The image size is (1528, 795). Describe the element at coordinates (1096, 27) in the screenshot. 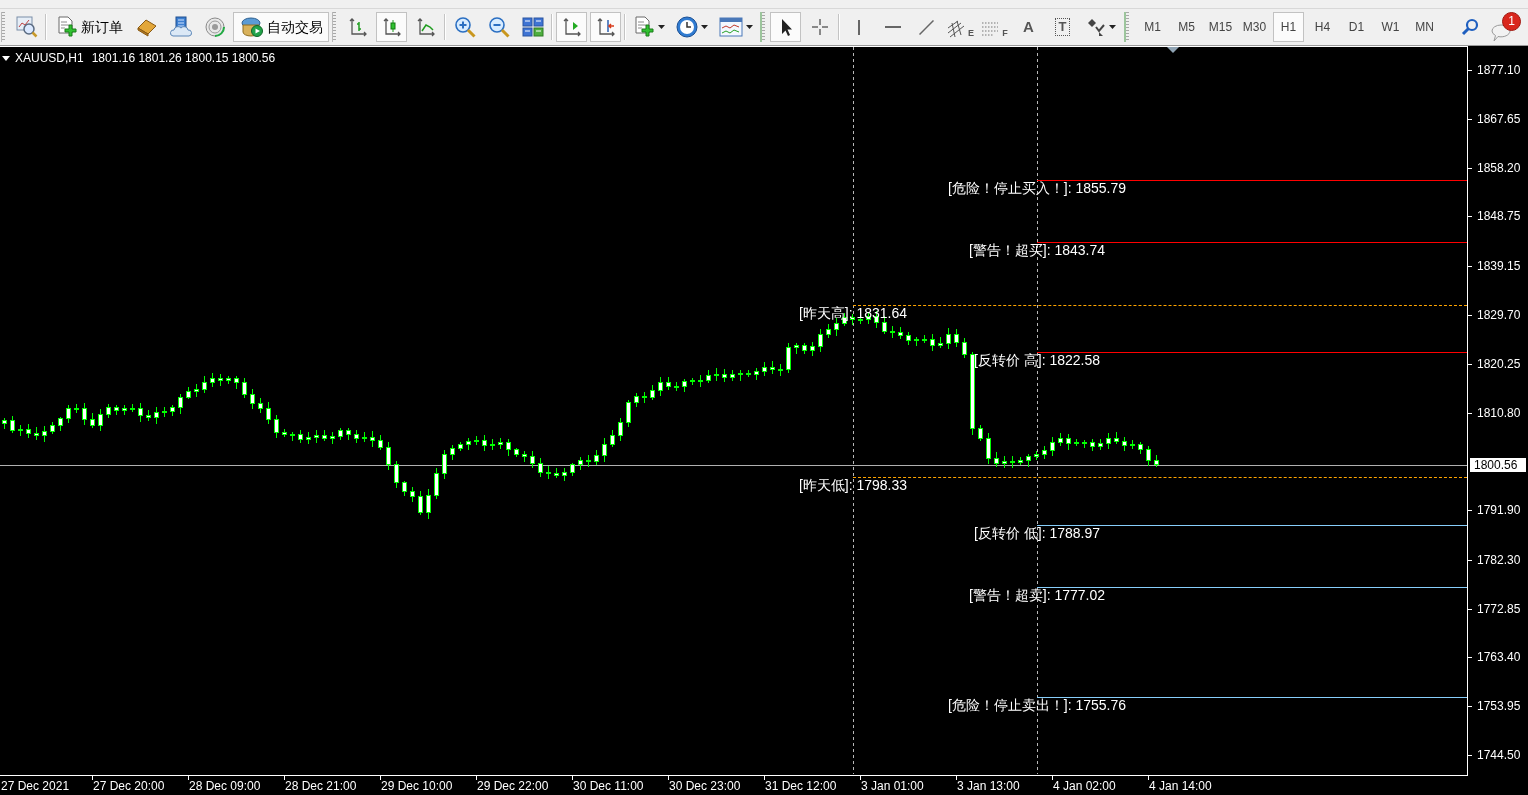

I see `arrows-icon` at that location.